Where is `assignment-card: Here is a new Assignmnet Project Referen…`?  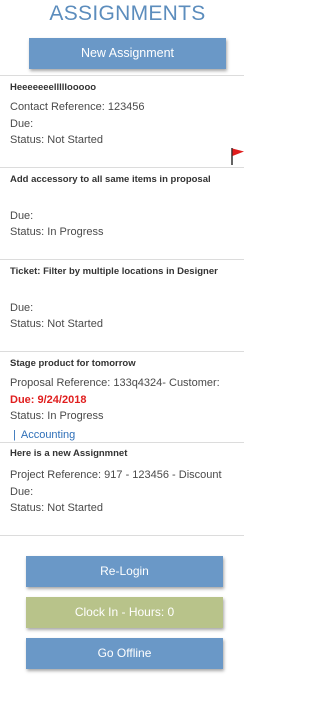 assignment-card: Here is a new Assignmnet Project Referen… is located at coordinates (122, 490).